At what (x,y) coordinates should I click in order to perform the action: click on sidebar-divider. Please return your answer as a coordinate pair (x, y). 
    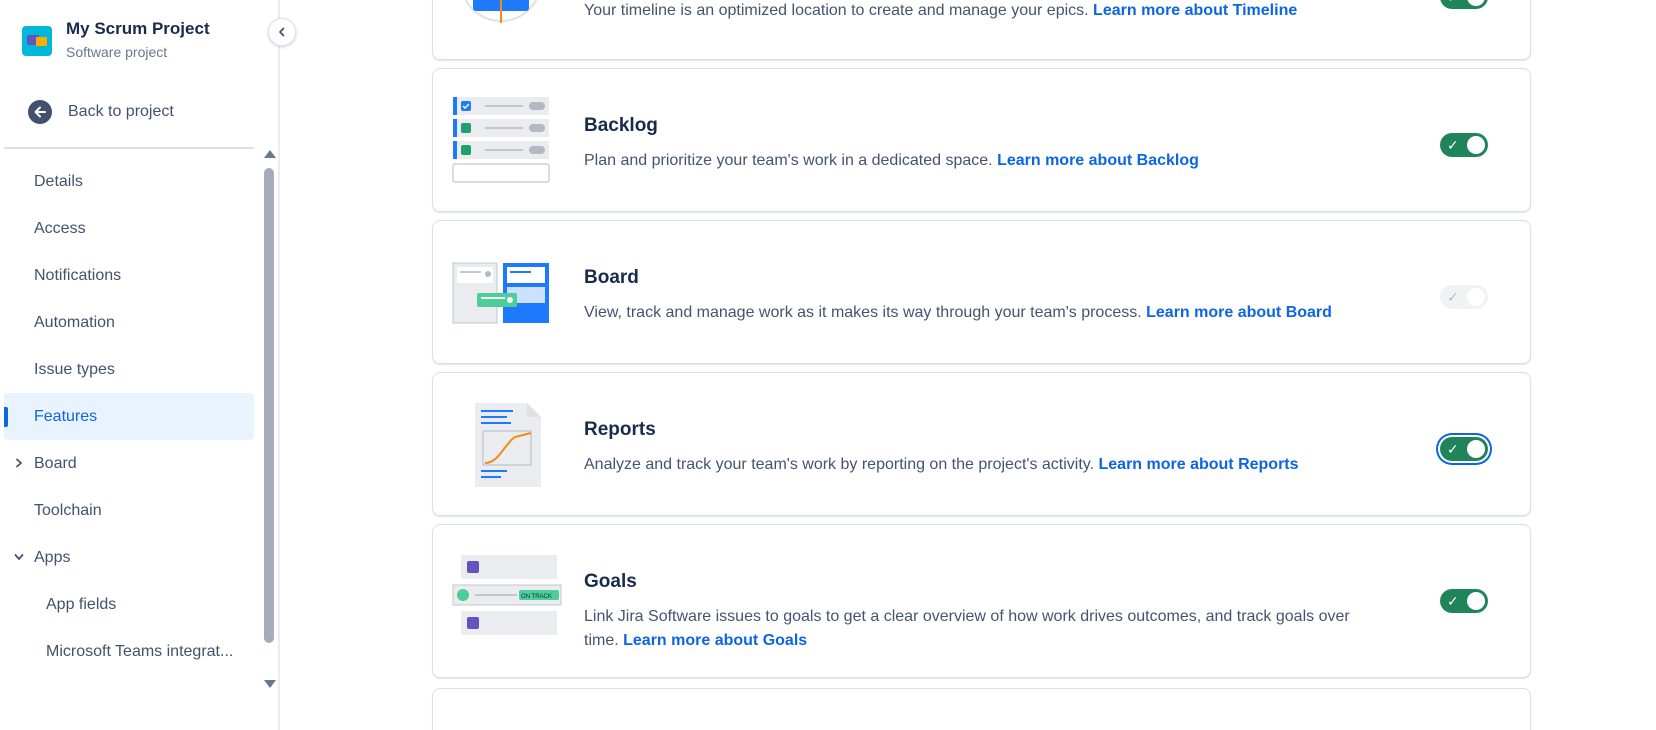
    Looking at the image, I should click on (129, 148).